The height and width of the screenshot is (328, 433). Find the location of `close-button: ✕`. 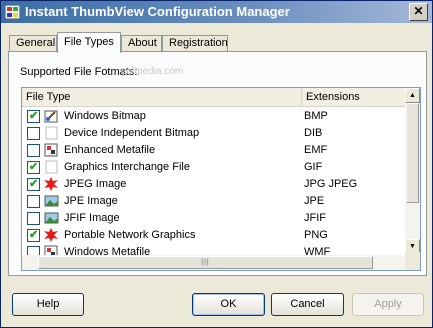

close-button: ✕ is located at coordinates (418, 12).